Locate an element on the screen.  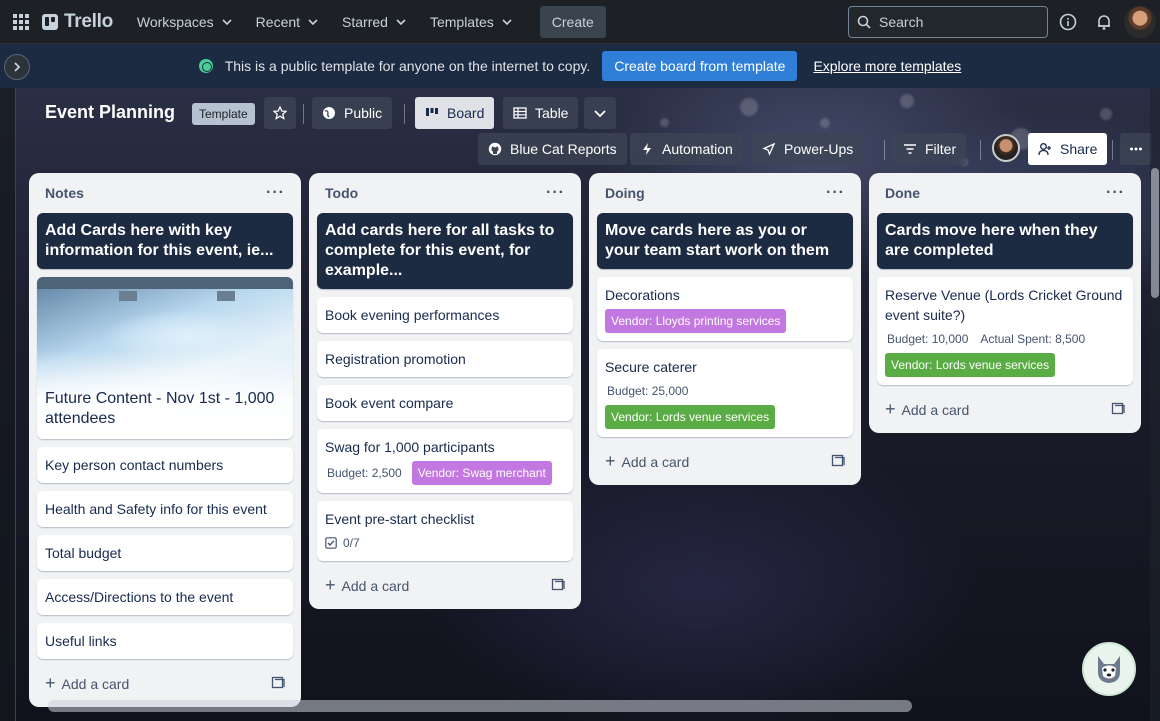
vendor-label: Vendor: Lords venue services is located at coordinates (690, 417).